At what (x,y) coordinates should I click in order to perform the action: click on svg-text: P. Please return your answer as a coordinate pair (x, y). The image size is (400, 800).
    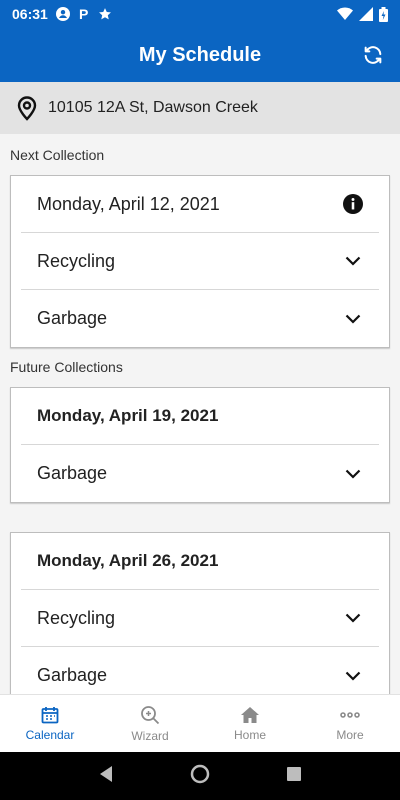
    Looking at the image, I should click on (83, 14).